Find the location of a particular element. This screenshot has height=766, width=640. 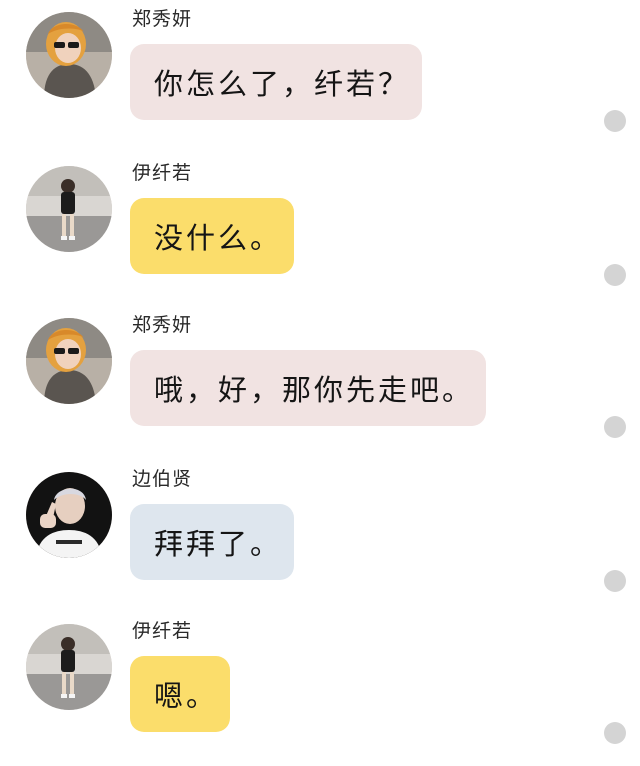

sender-name: 边伯贤 is located at coordinates (162, 479).